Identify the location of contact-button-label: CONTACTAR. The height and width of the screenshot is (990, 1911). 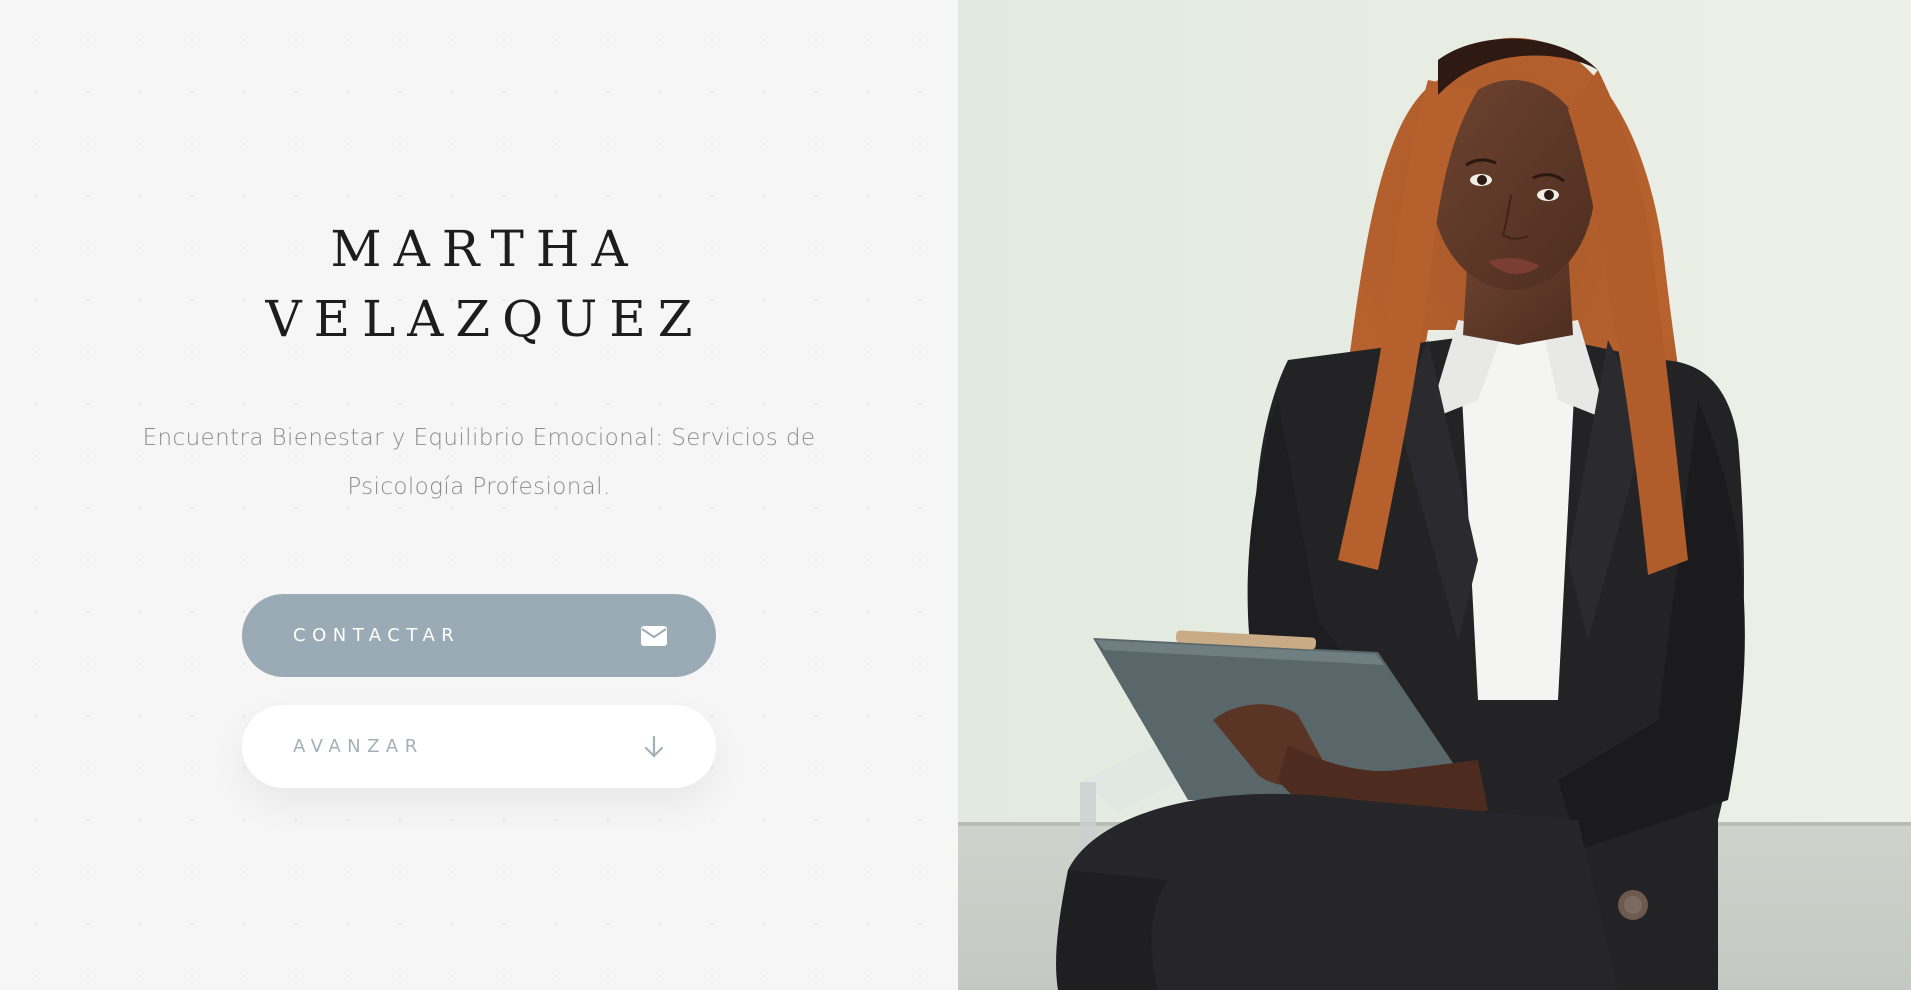
(377, 635).